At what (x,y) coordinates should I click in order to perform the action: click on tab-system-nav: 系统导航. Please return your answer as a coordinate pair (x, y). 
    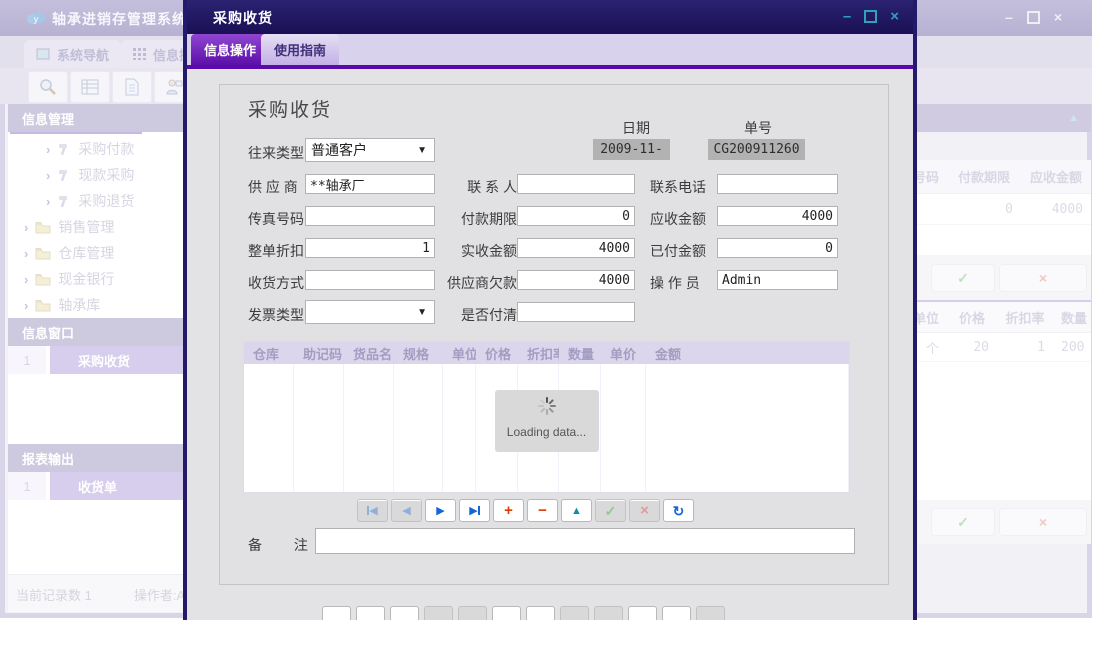
    Looking at the image, I should click on (73, 54).